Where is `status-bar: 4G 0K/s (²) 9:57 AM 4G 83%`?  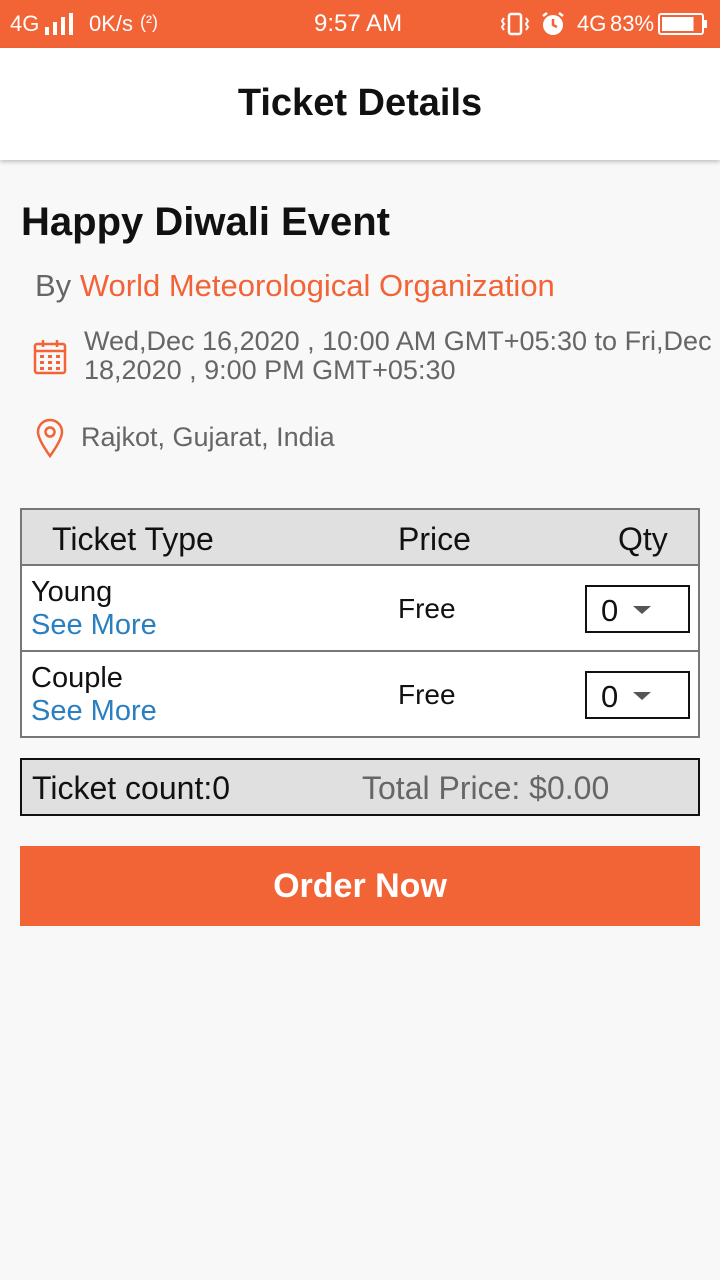 status-bar: 4G 0K/s (²) 9:57 AM 4G 83% is located at coordinates (360, 24).